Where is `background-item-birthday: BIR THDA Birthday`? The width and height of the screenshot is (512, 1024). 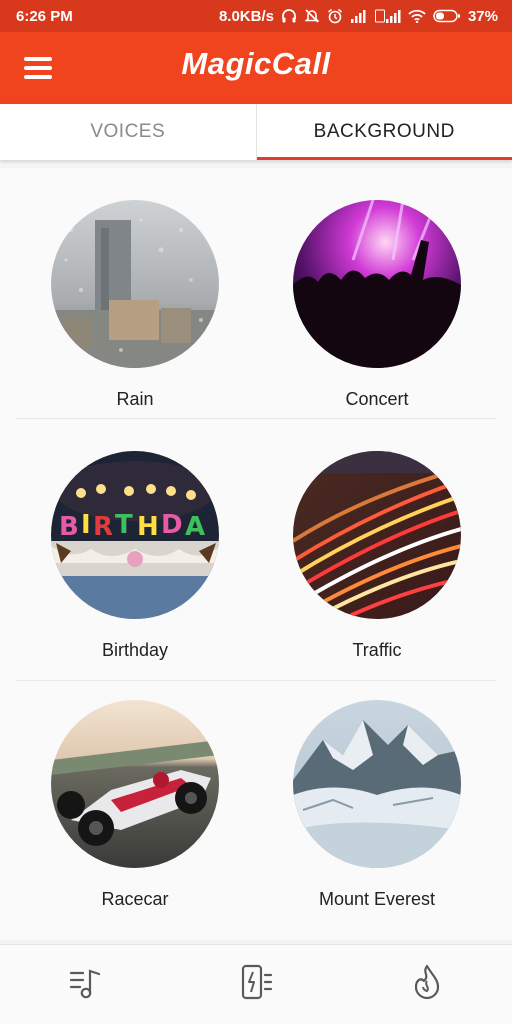
background-item-birthday: BIR THDA Birthday is located at coordinates (128, 544).